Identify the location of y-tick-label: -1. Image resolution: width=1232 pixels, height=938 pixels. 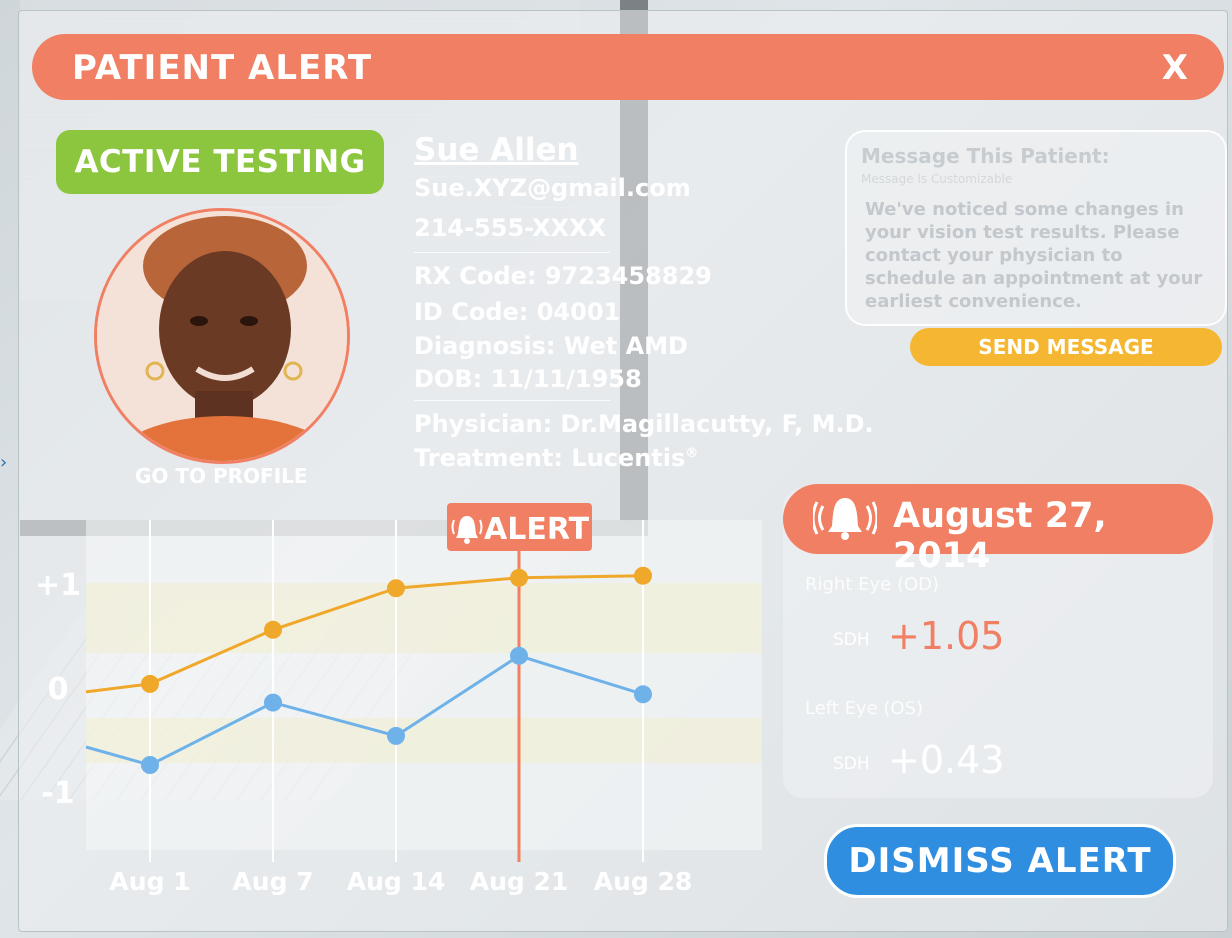
(57, 793).